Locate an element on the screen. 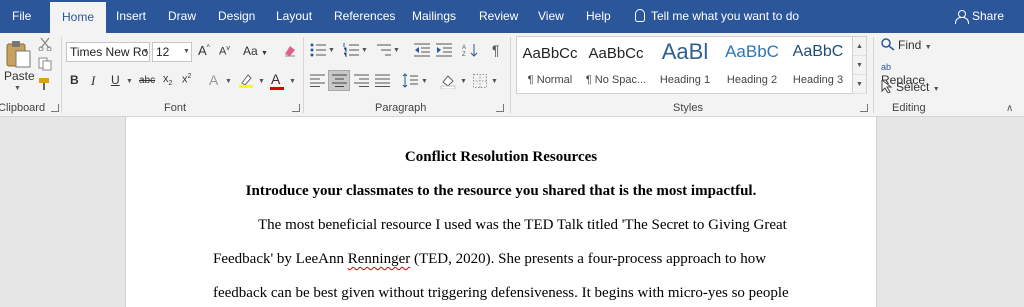 This screenshot has width=1024, height=307. person-icon is located at coordinates (961, 17).